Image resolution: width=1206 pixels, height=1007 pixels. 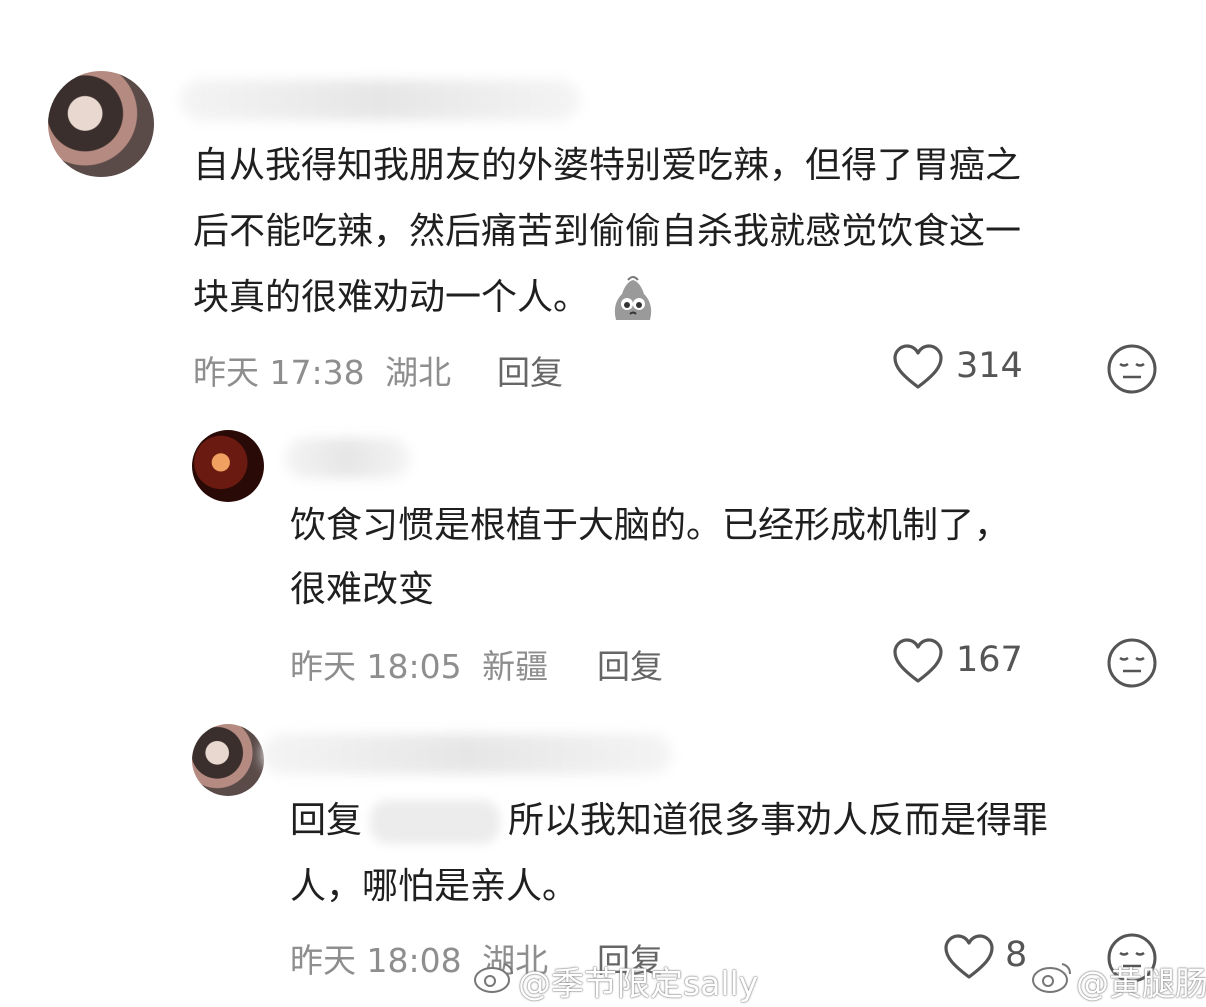 What do you see at coordinates (435, 822) in the screenshot?
I see `mentioned-user-blurred` at bounding box center [435, 822].